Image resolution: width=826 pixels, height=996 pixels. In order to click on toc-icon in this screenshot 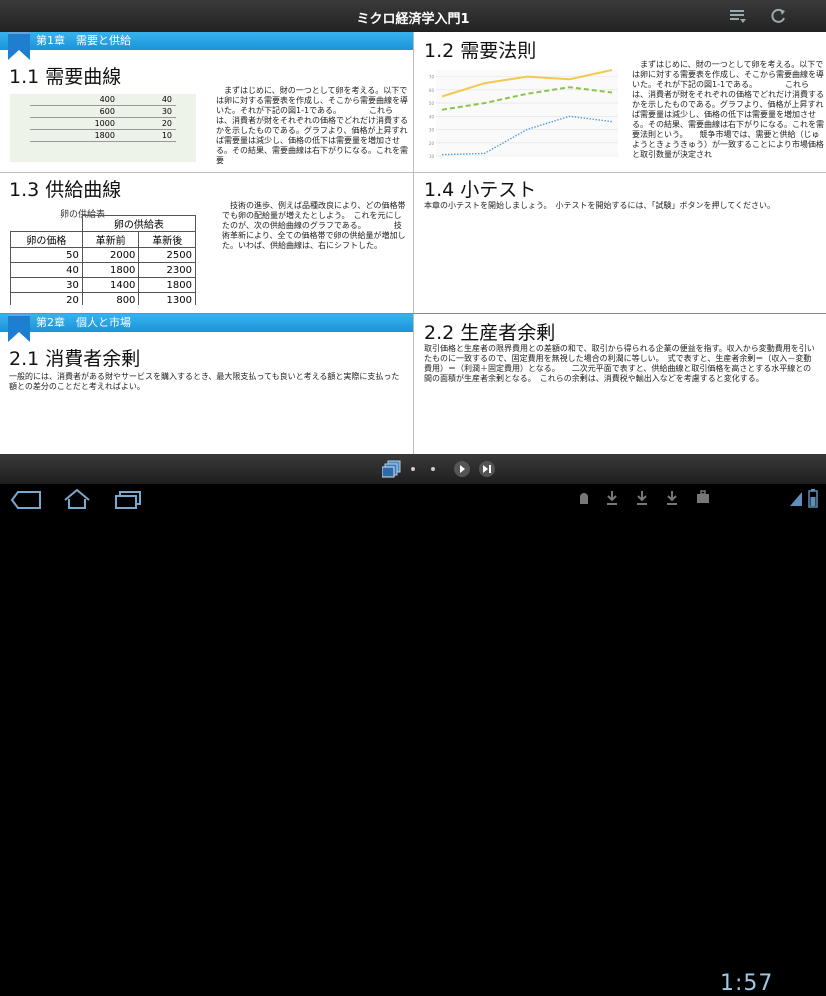, I will do `click(738, 16)`.